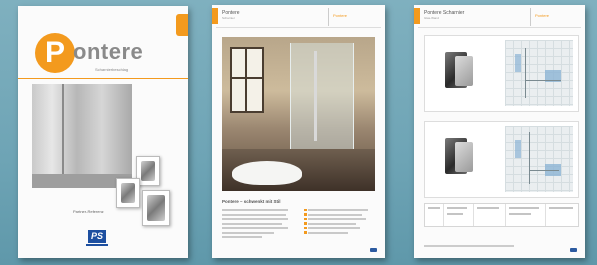 The image size is (597, 265). I want to click on brand-logo-circle: P, so click(55, 53).